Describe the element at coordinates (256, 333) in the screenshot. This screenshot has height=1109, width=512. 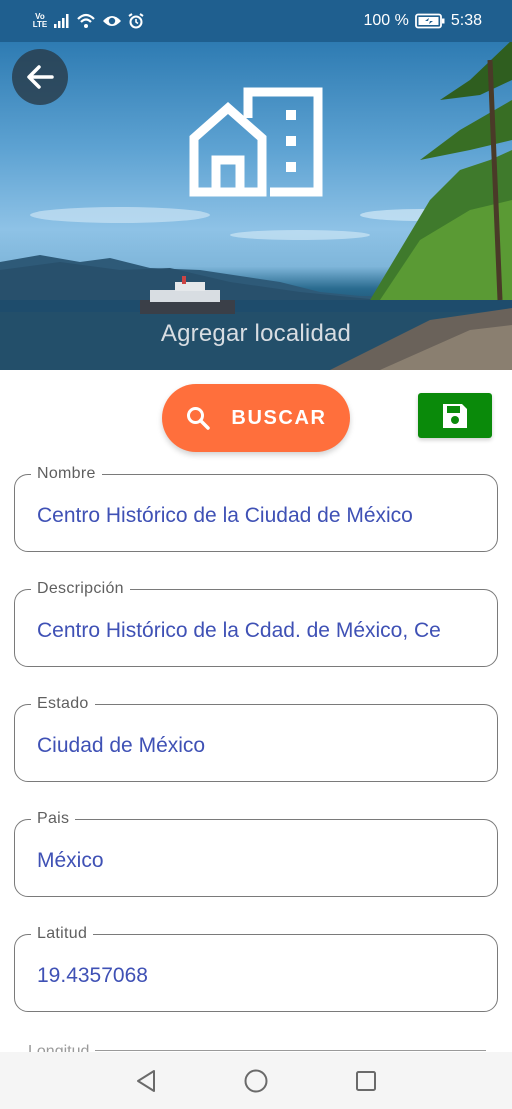
I see `page-title: Agregar localidad` at that location.